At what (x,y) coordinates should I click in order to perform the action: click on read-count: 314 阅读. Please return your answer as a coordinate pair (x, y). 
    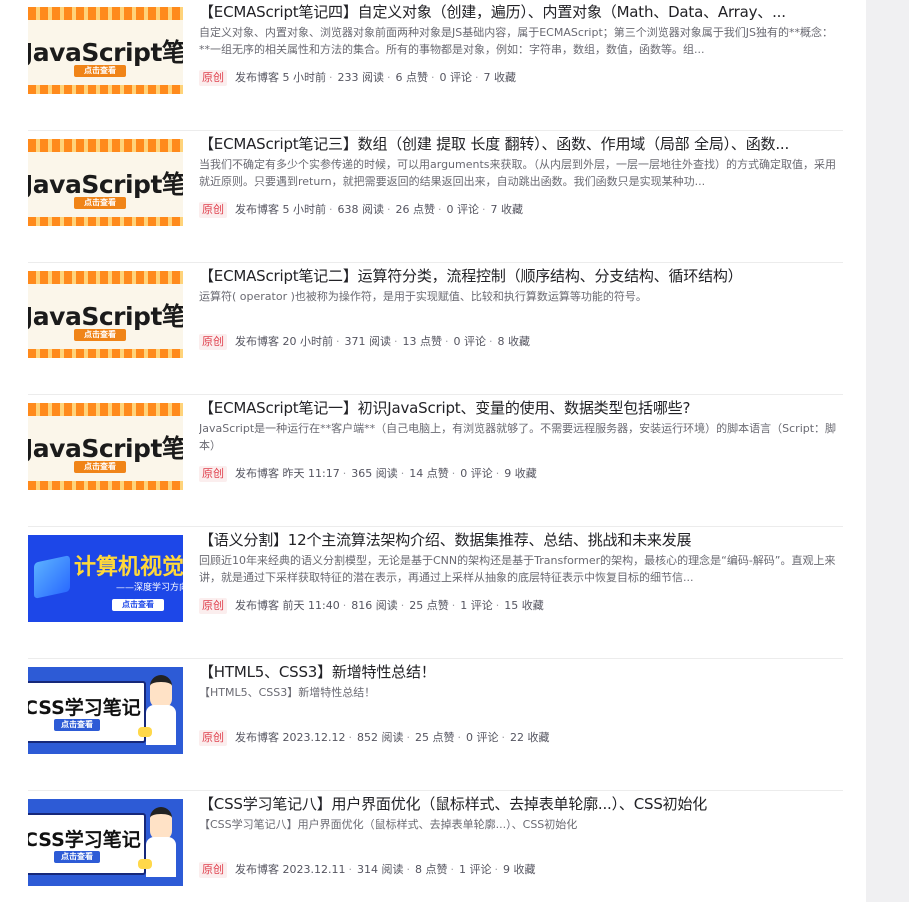
    Looking at the image, I should click on (380, 869).